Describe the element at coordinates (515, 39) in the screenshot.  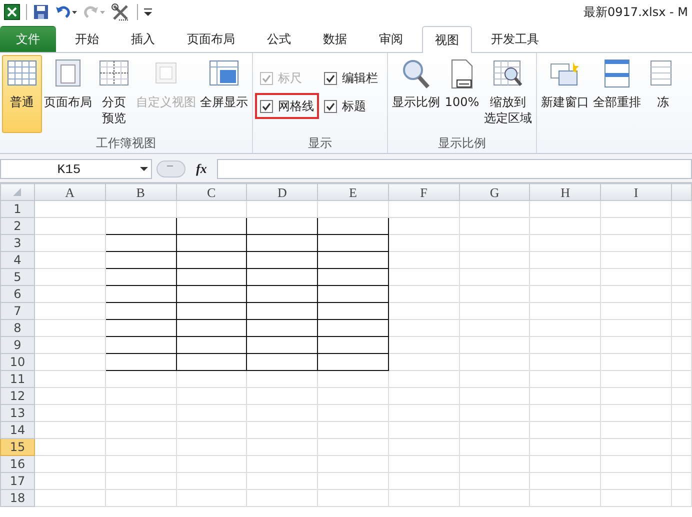
I see `ribbon-tab: 开发工具` at that location.